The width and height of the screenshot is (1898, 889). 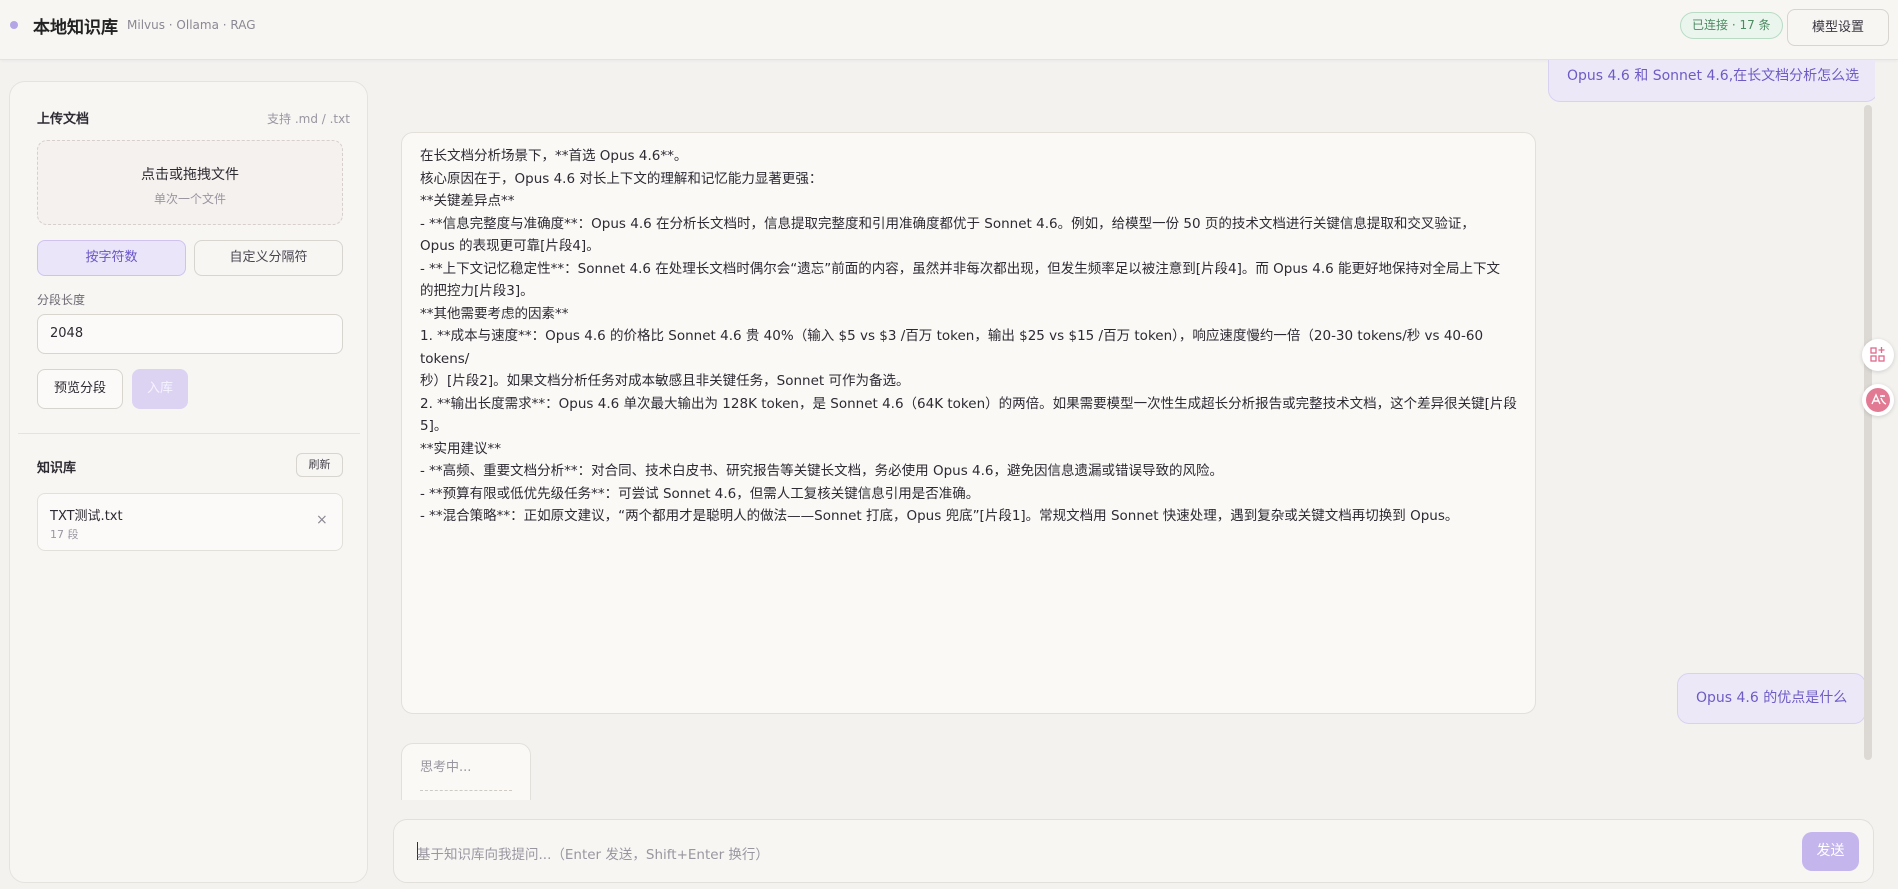 What do you see at coordinates (1868, 432) in the screenshot?
I see `chat-scrollbar` at bounding box center [1868, 432].